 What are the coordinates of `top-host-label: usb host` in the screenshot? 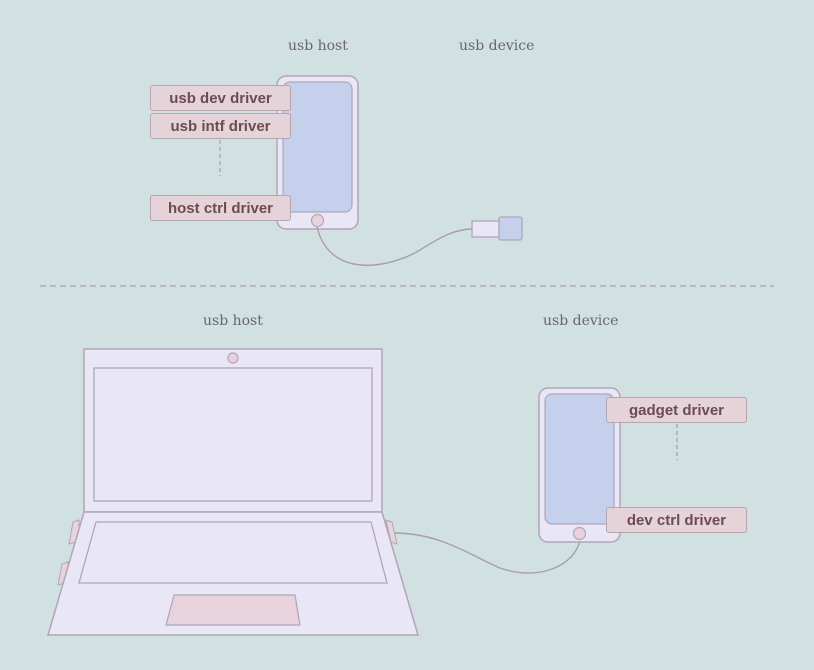 It's located at (318, 46).